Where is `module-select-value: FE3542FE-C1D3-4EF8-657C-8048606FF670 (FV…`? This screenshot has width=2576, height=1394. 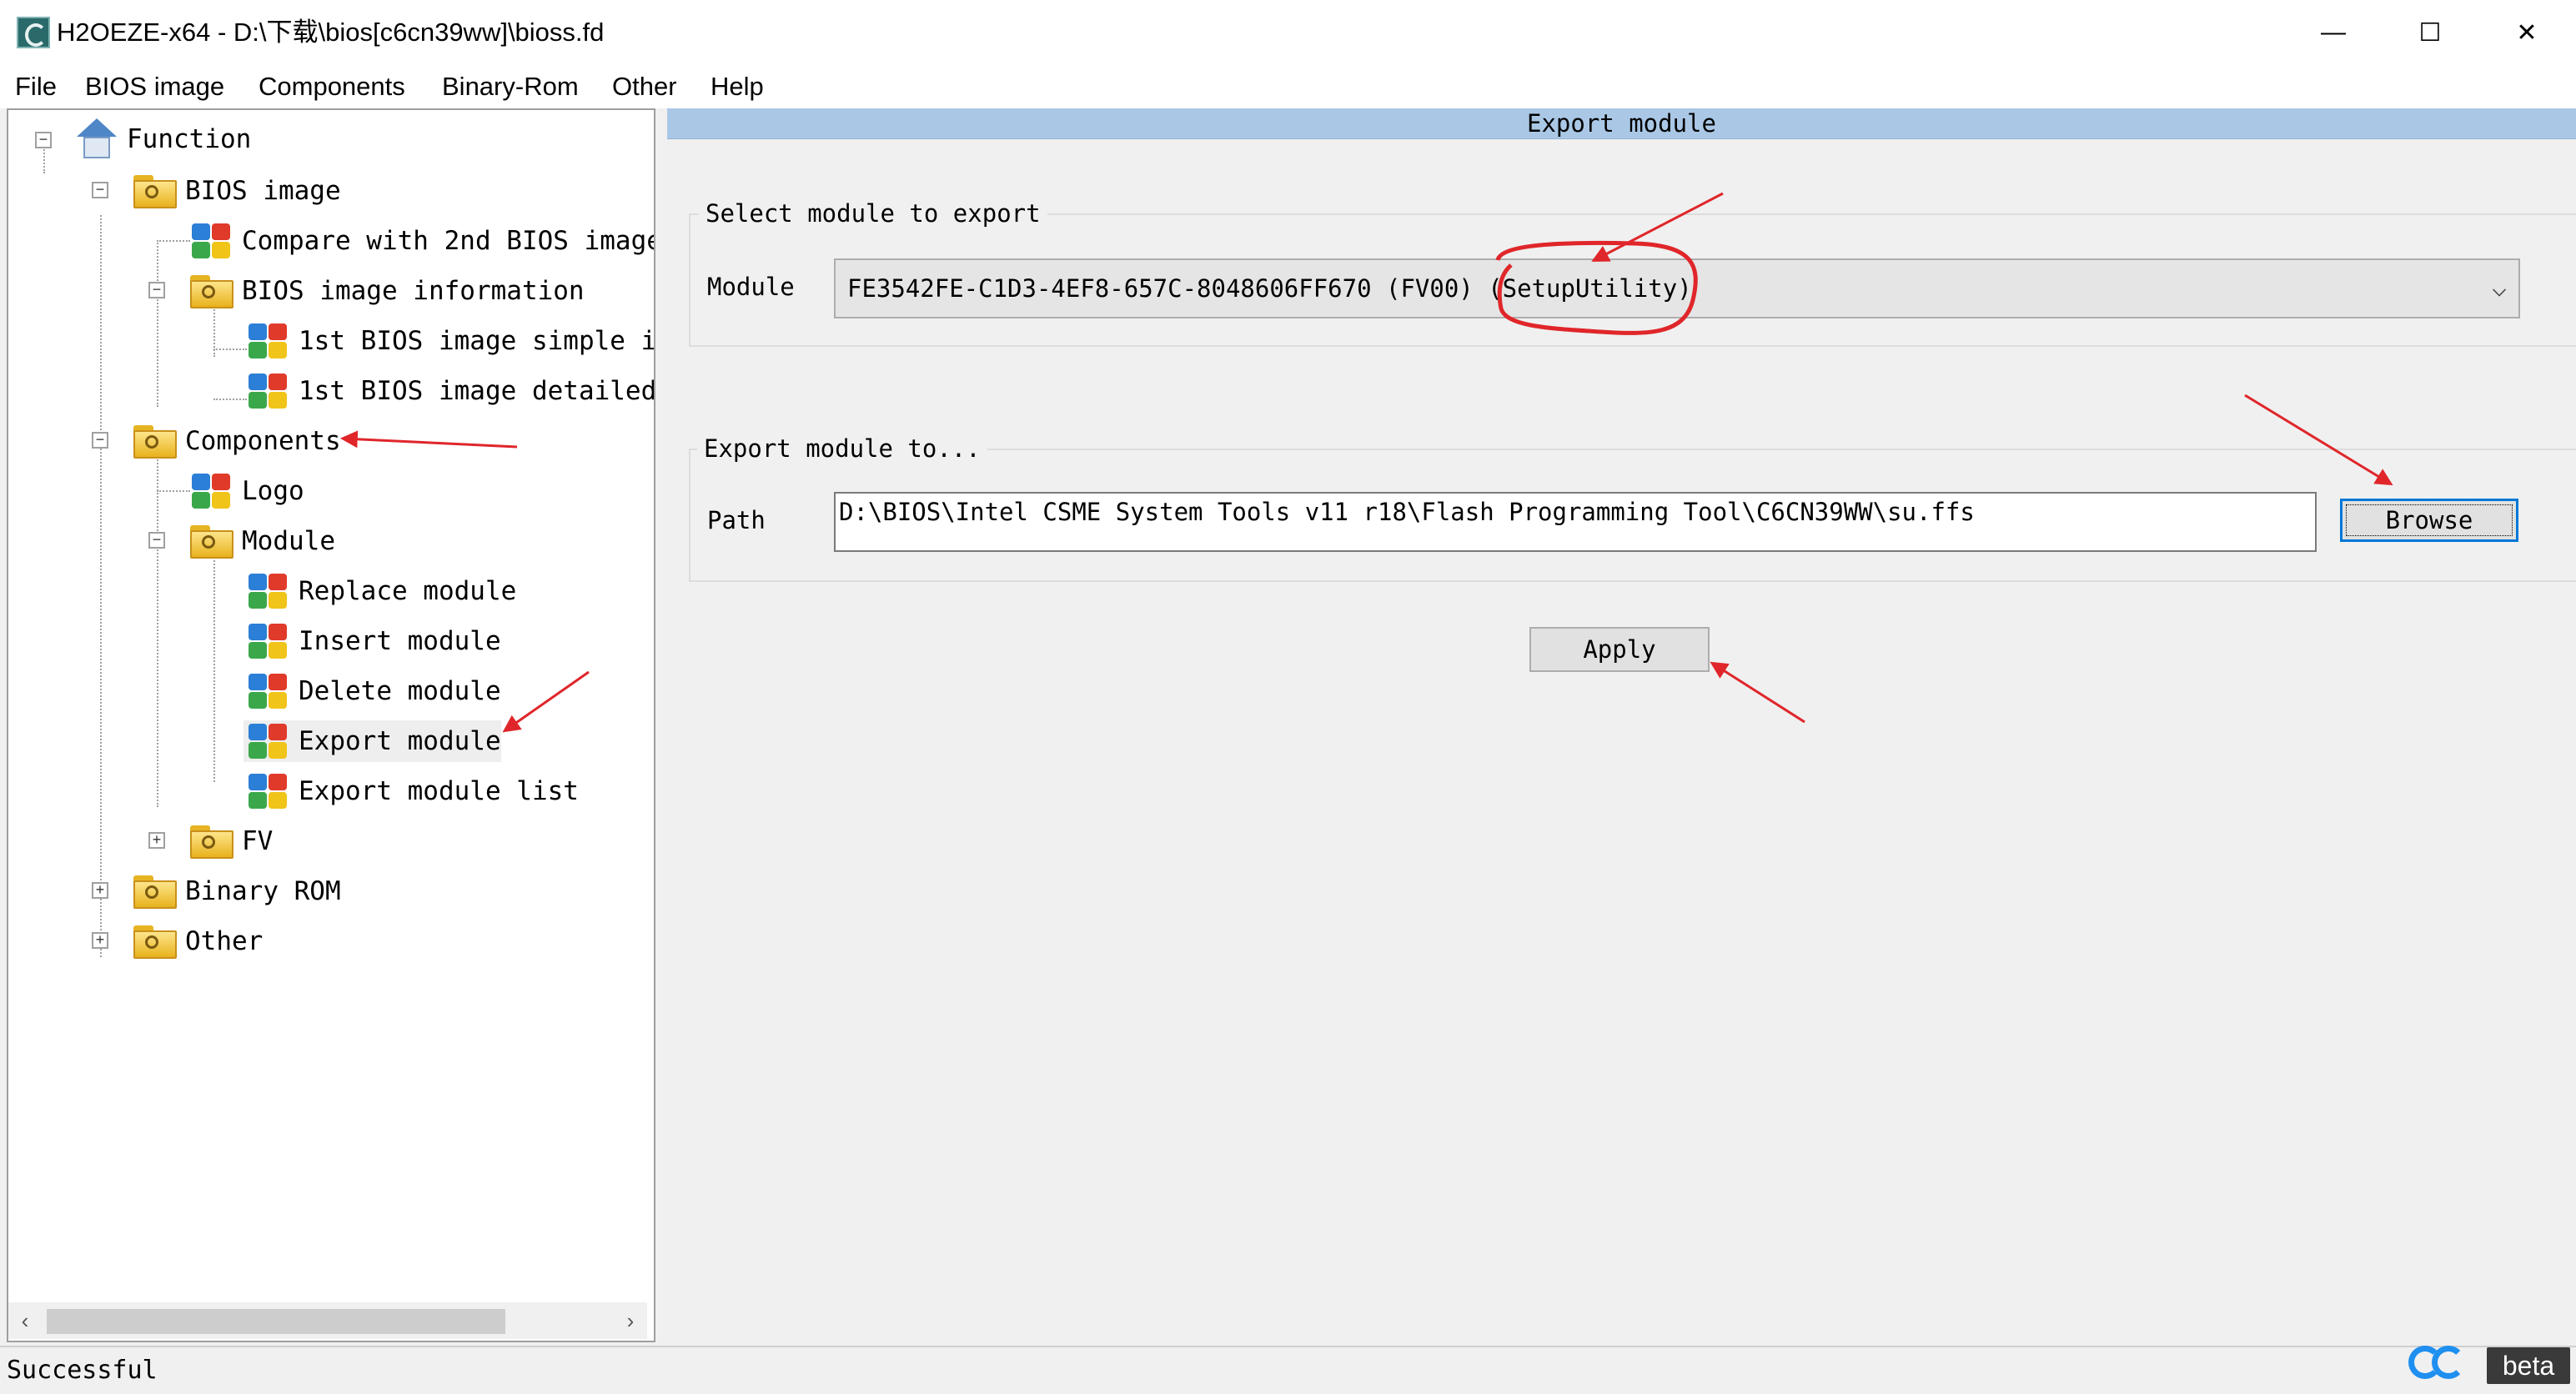
module-select-value: FE3542FE-C1D3-4EF8-657C-8048606FF670 (FV… is located at coordinates (1269, 289).